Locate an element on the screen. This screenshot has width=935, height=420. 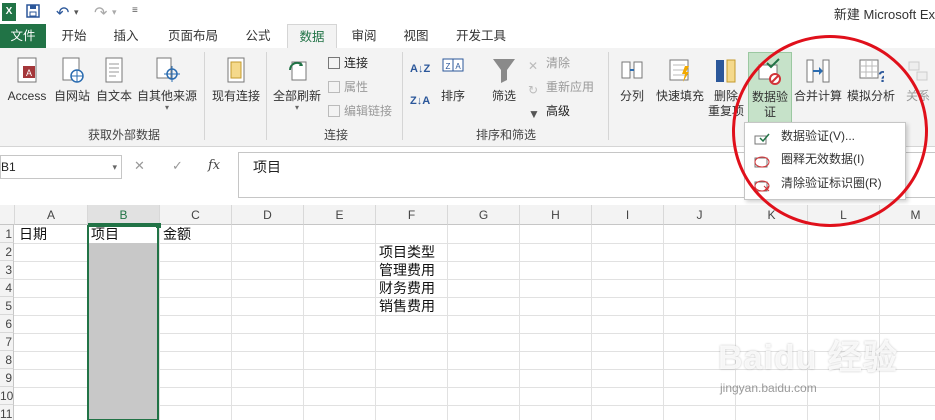
relationships-button: 关系 is located at coordinates (916, 80).